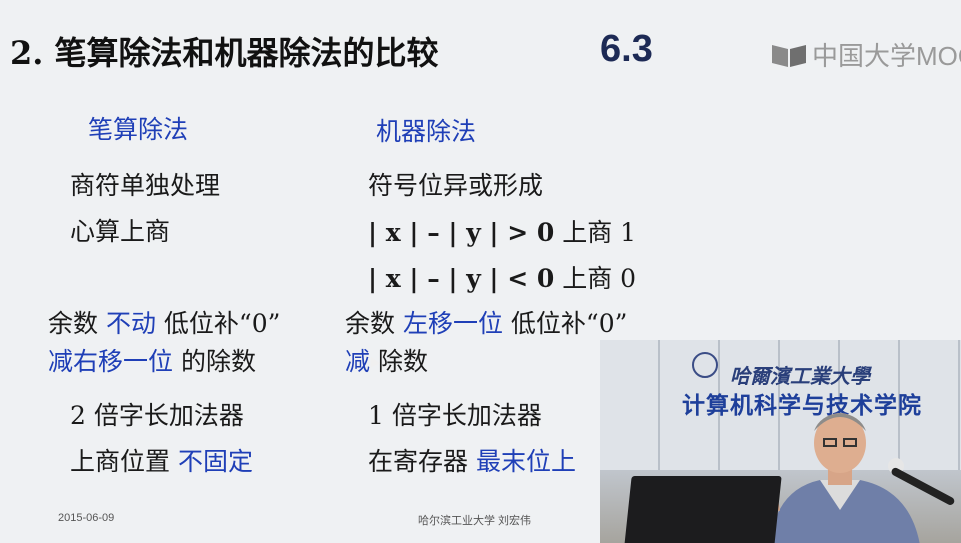  I want to click on mooc-logo: 中国大学MOOC, so click(865, 54).